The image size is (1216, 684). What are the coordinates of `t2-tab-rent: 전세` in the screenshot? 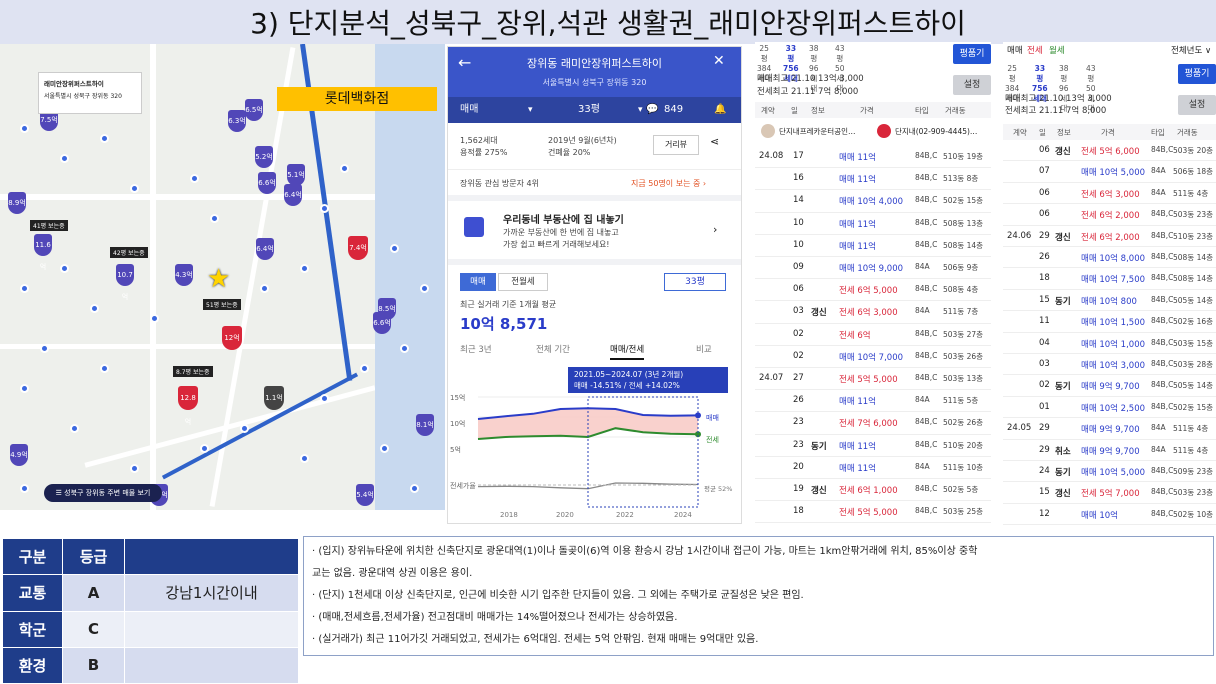 It's located at (1035, 50).